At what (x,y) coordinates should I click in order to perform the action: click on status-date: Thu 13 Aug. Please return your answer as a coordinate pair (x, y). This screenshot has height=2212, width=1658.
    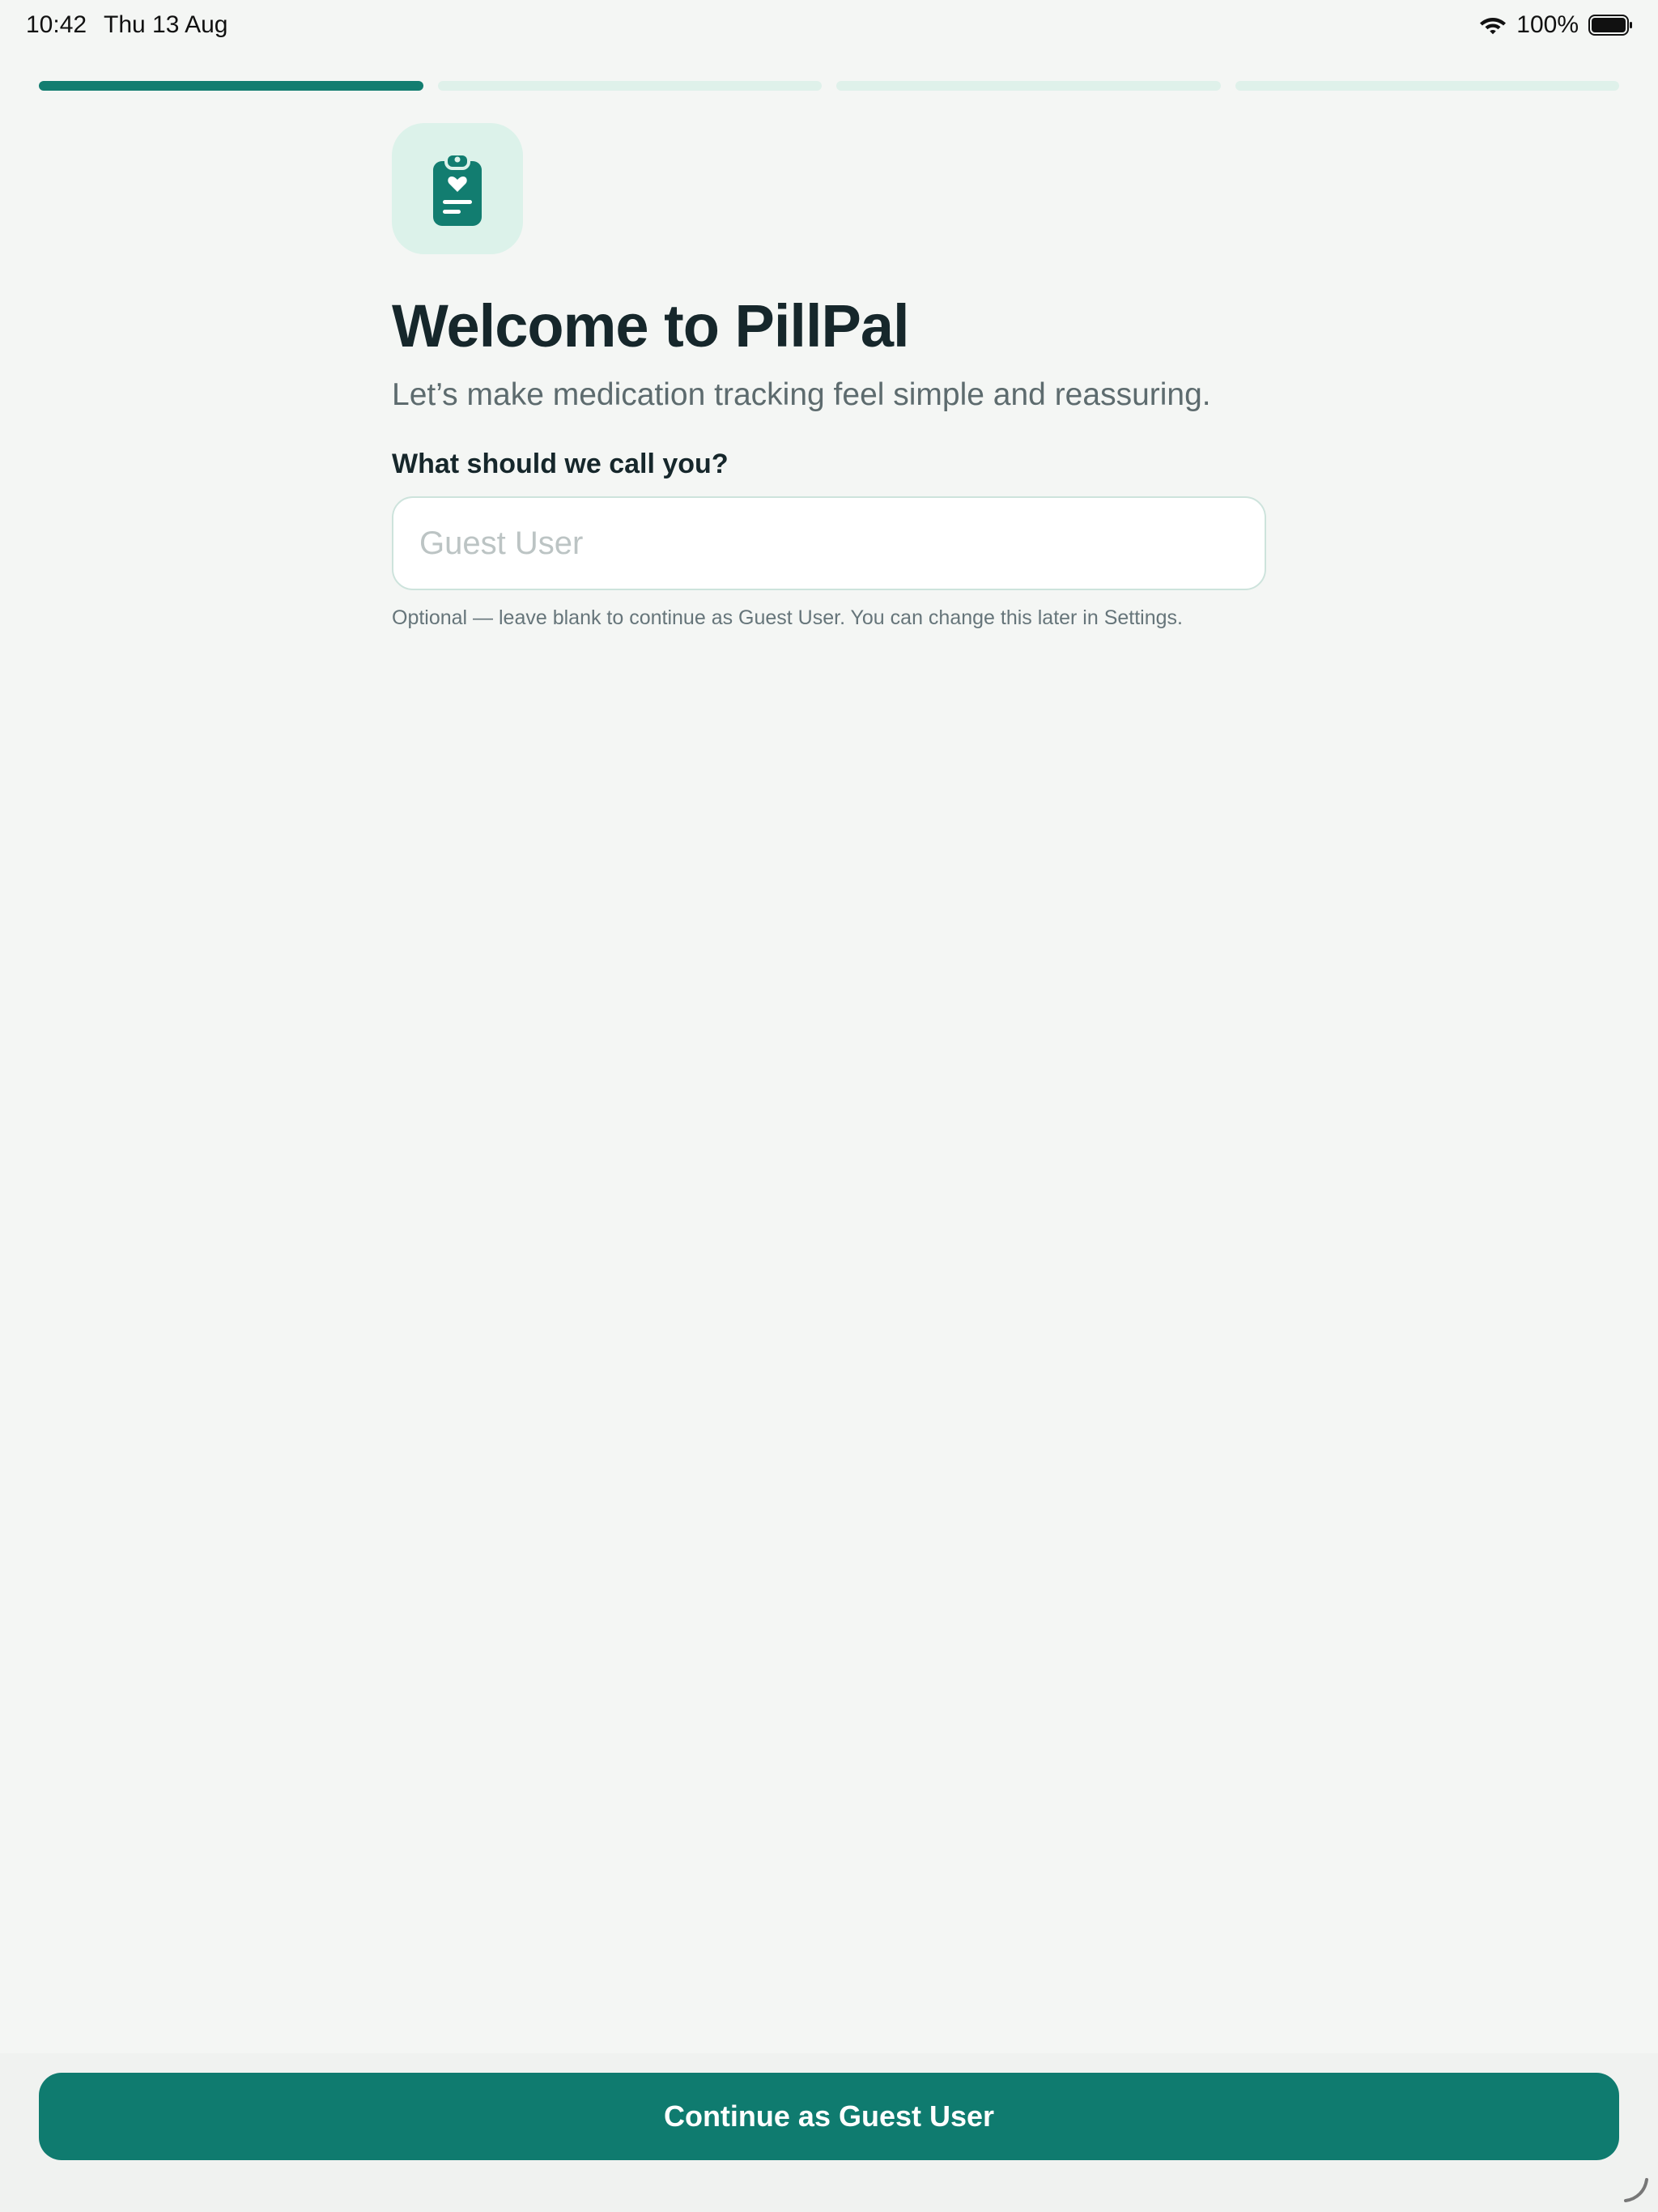
    Looking at the image, I should click on (166, 25).